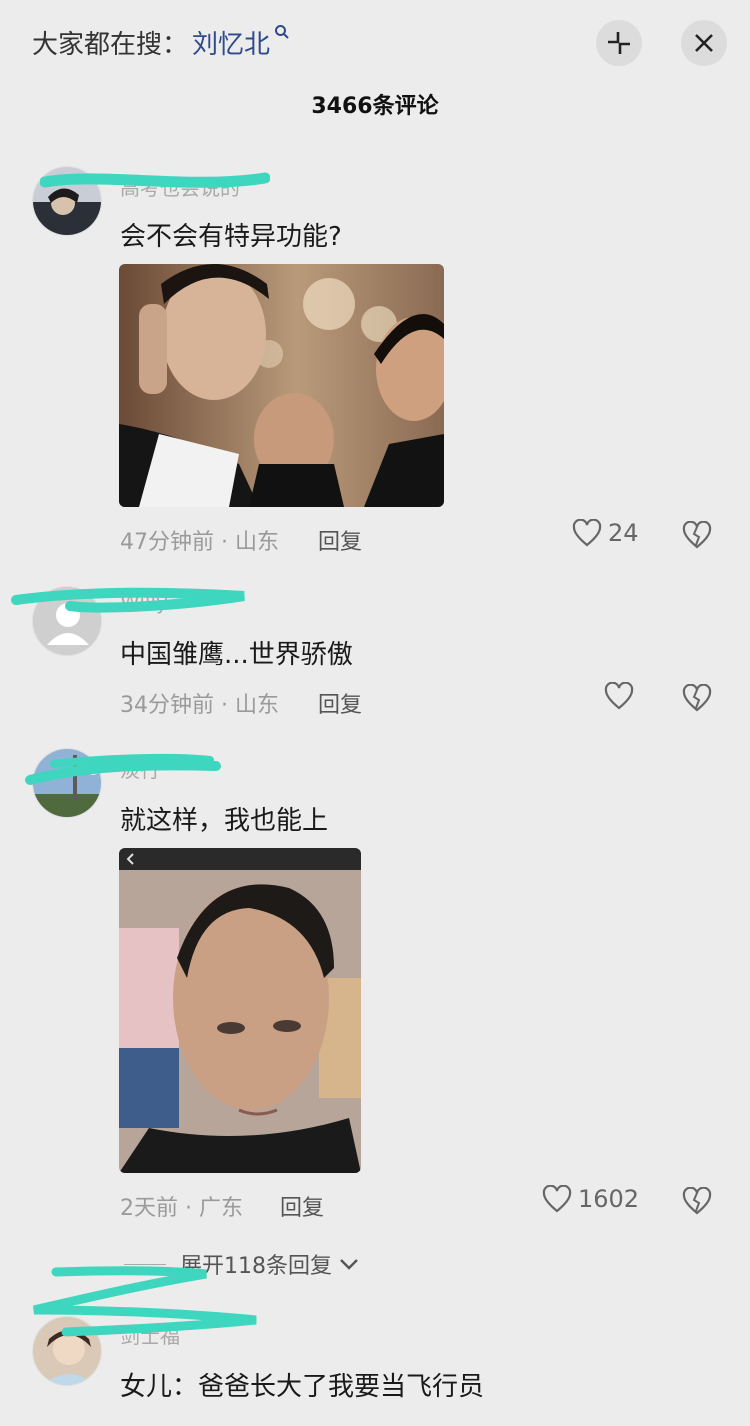 This screenshot has width=750, height=1426. I want to click on like-count: 24, so click(623, 533).